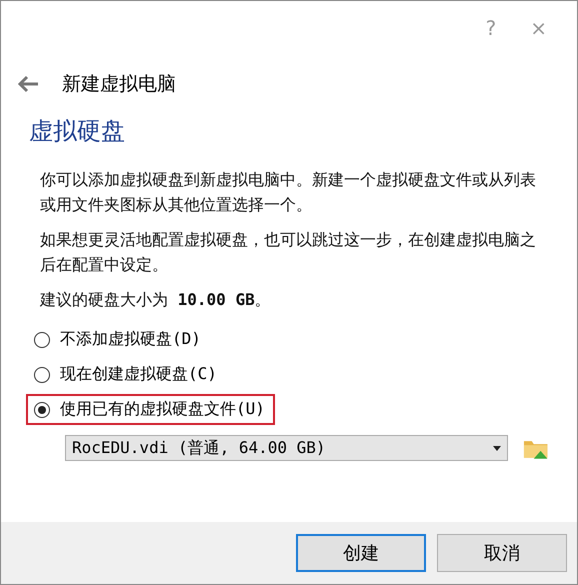 This screenshot has height=585, width=578. I want to click on option-label: 使用已有的虚拟硬盘文件(U), so click(162, 409).